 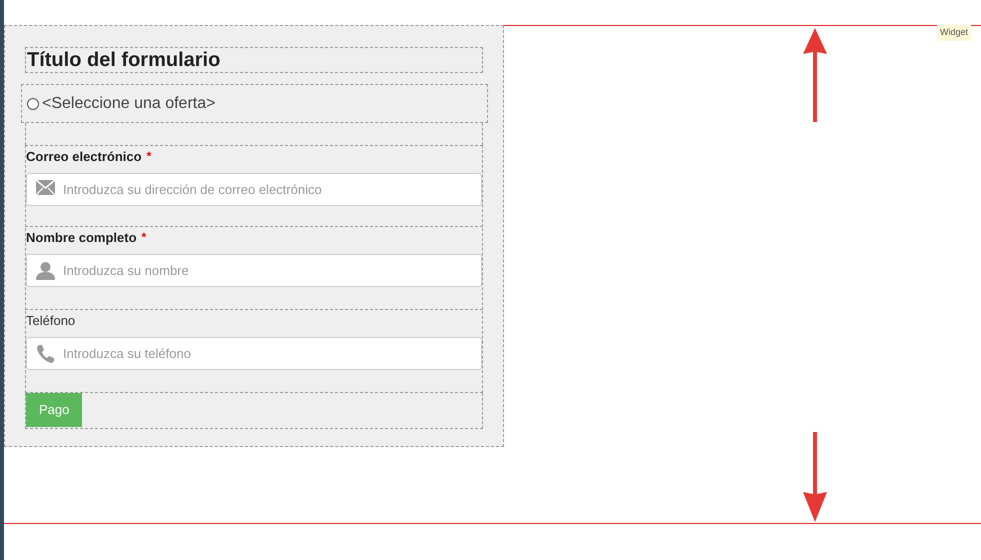 What do you see at coordinates (51, 321) in the screenshot?
I see `field-label: Teléfono` at bounding box center [51, 321].